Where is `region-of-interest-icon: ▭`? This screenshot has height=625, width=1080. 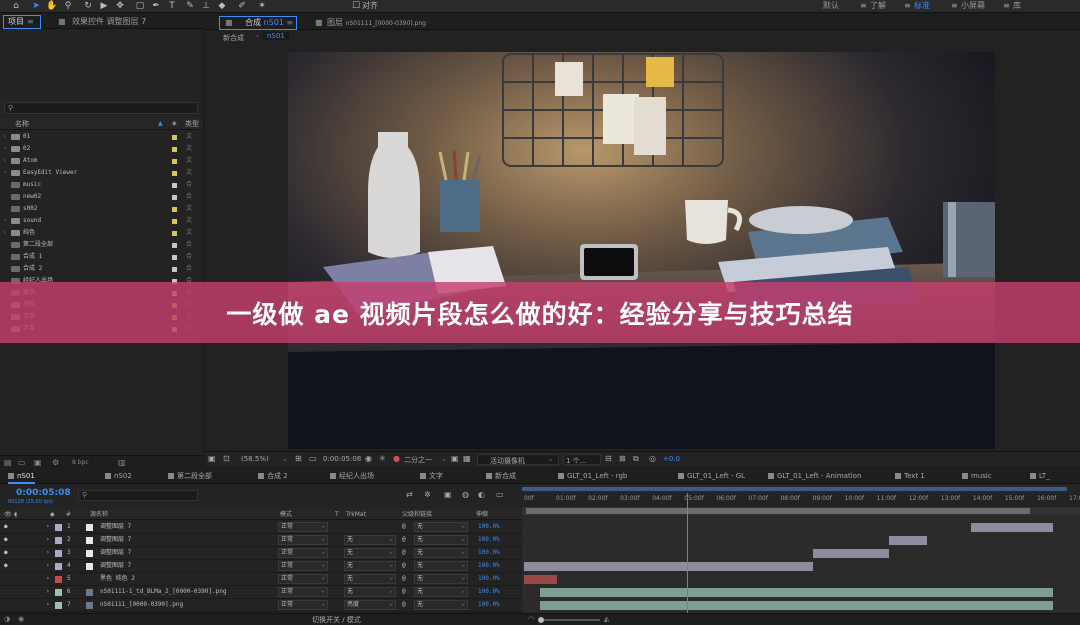 region-of-interest-icon: ▭ is located at coordinates (313, 458).